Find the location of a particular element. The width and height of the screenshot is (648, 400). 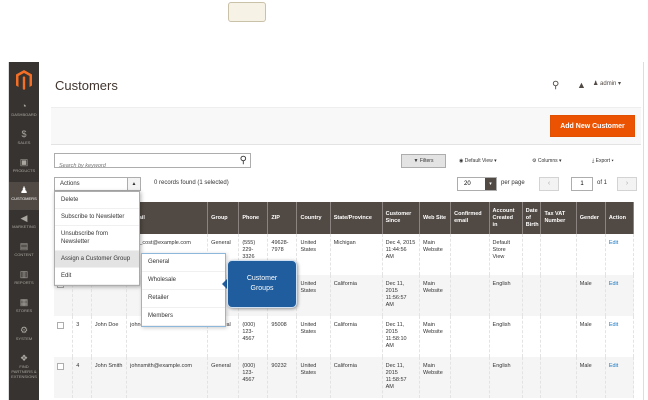

table-cell: Dec 4, 2015 11:44:56 AM is located at coordinates (401, 254).